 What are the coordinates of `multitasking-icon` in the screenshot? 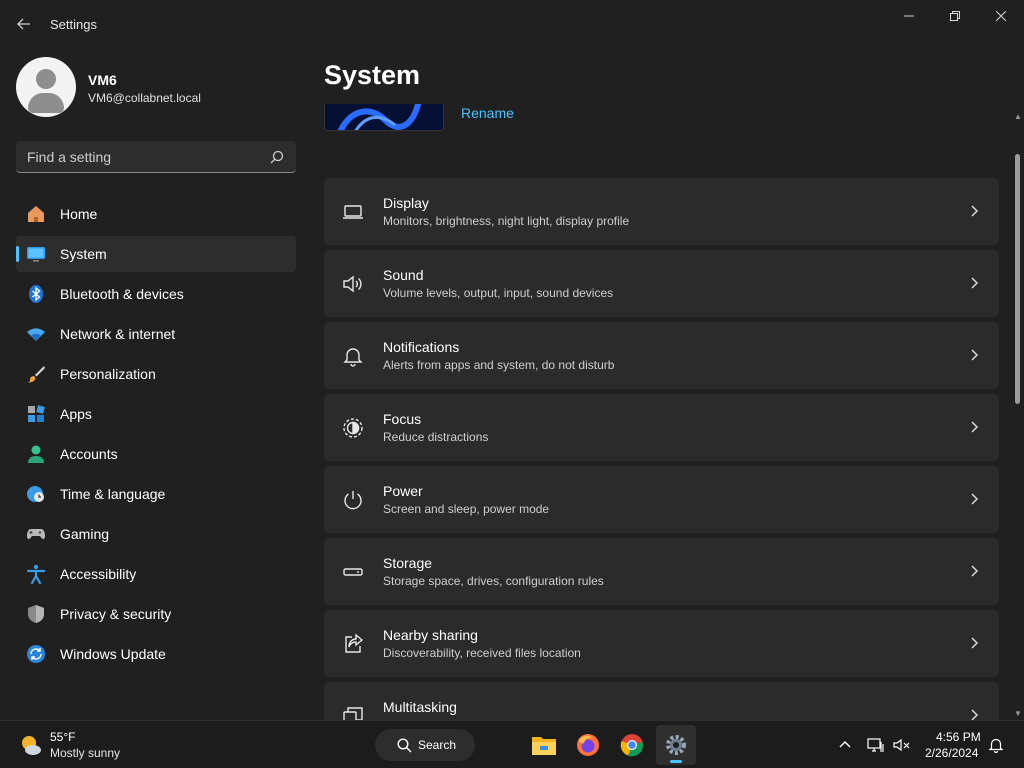 It's located at (353, 712).